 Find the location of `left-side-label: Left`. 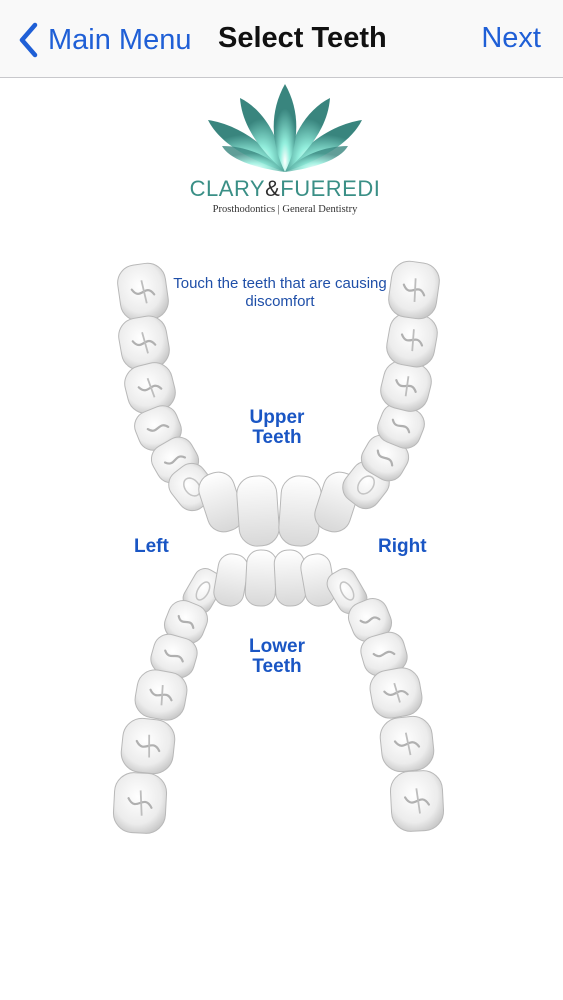

left-side-label: Left is located at coordinates (151, 546).